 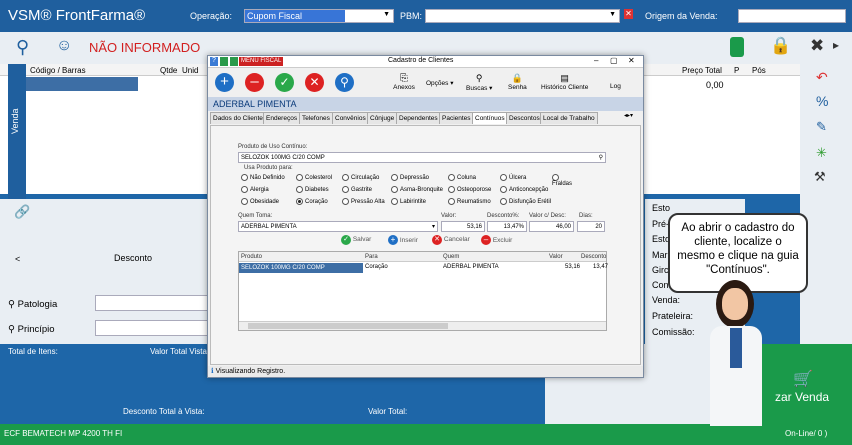 What do you see at coordinates (224, 82) in the screenshot?
I see `add-icon: +` at bounding box center [224, 82].